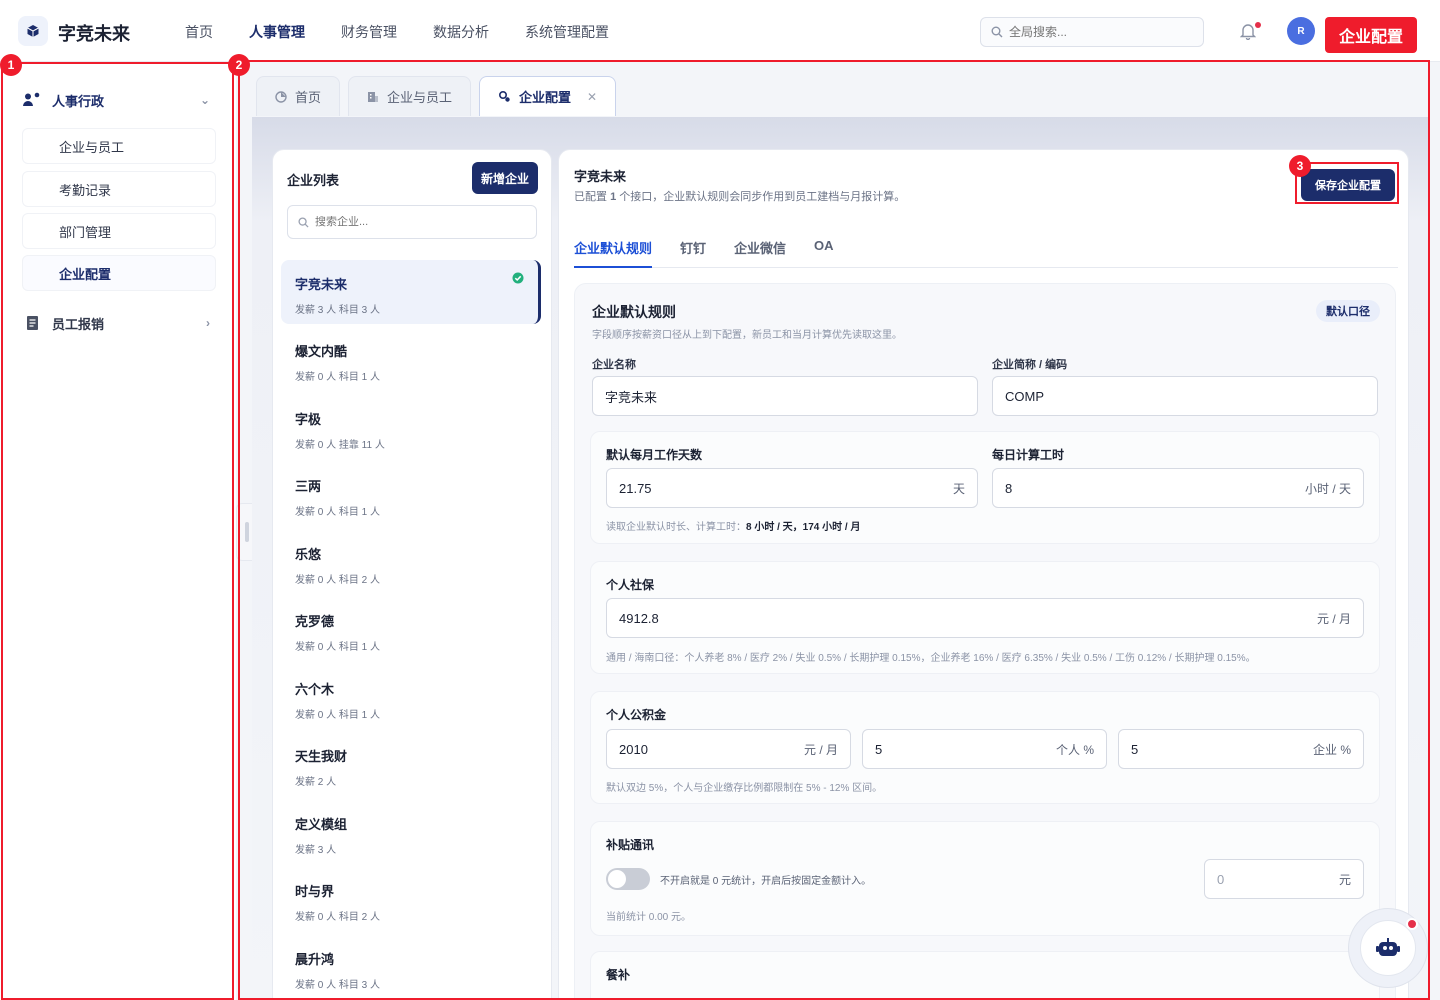 The image size is (1440, 1000). I want to click on brand-name: 字竞未来, so click(94, 34).